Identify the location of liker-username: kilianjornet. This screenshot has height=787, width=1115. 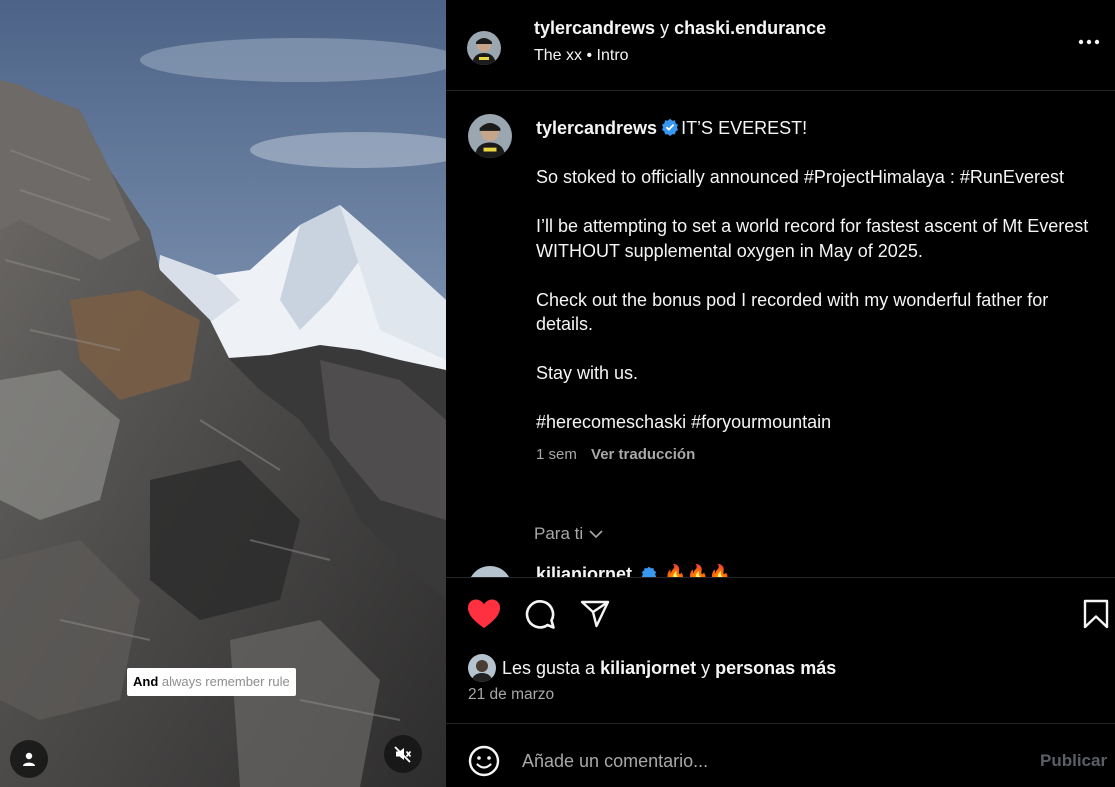
(648, 668).